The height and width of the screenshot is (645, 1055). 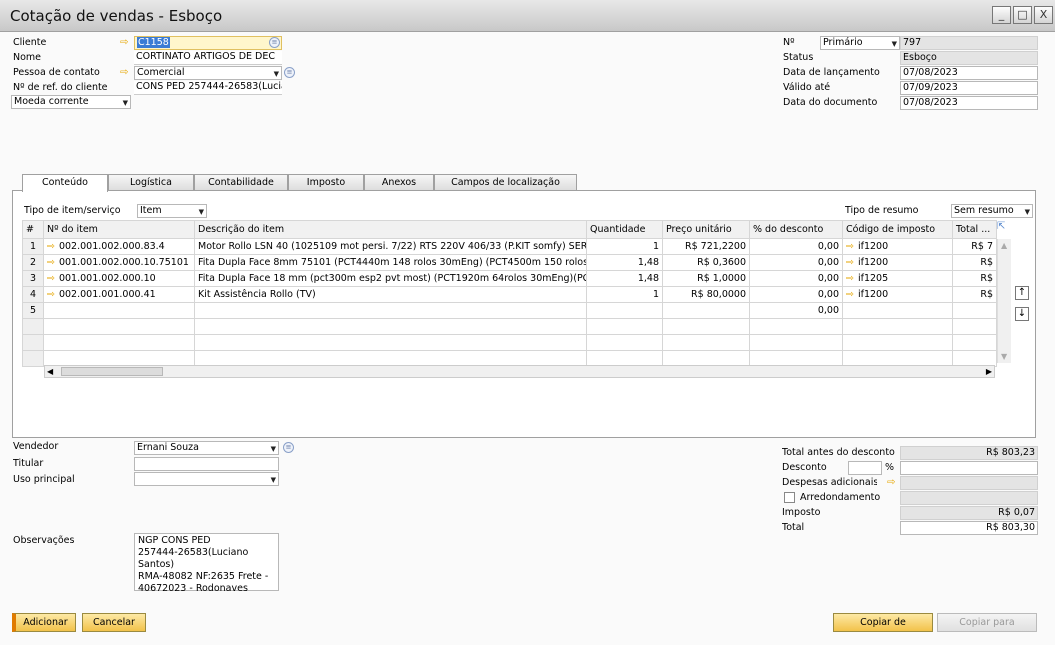 What do you see at coordinates (969, 88) in the screenshot?
I see `valido-field: 07/09/2023` at bounding box center [969, 88].